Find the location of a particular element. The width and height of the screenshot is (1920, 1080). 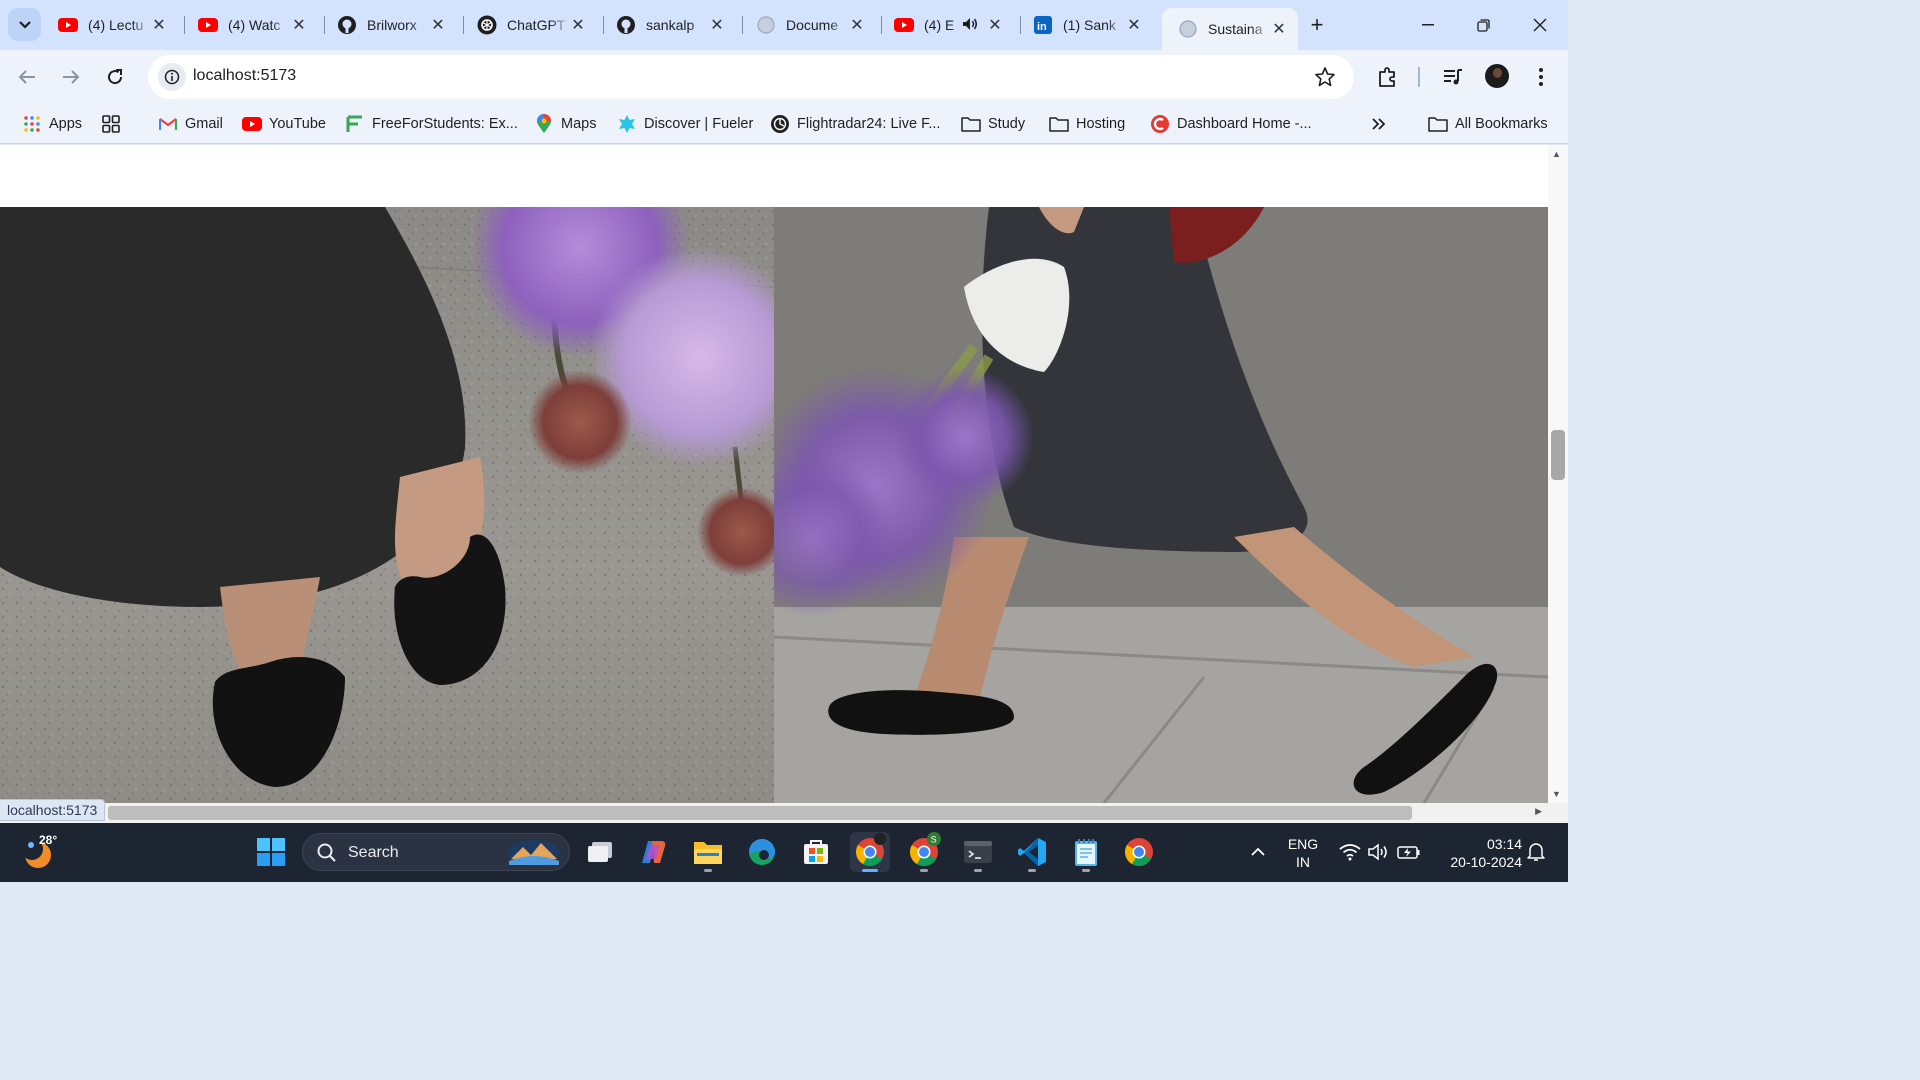

address-bar: localhost:5173 is located at coordinates (751, 77).